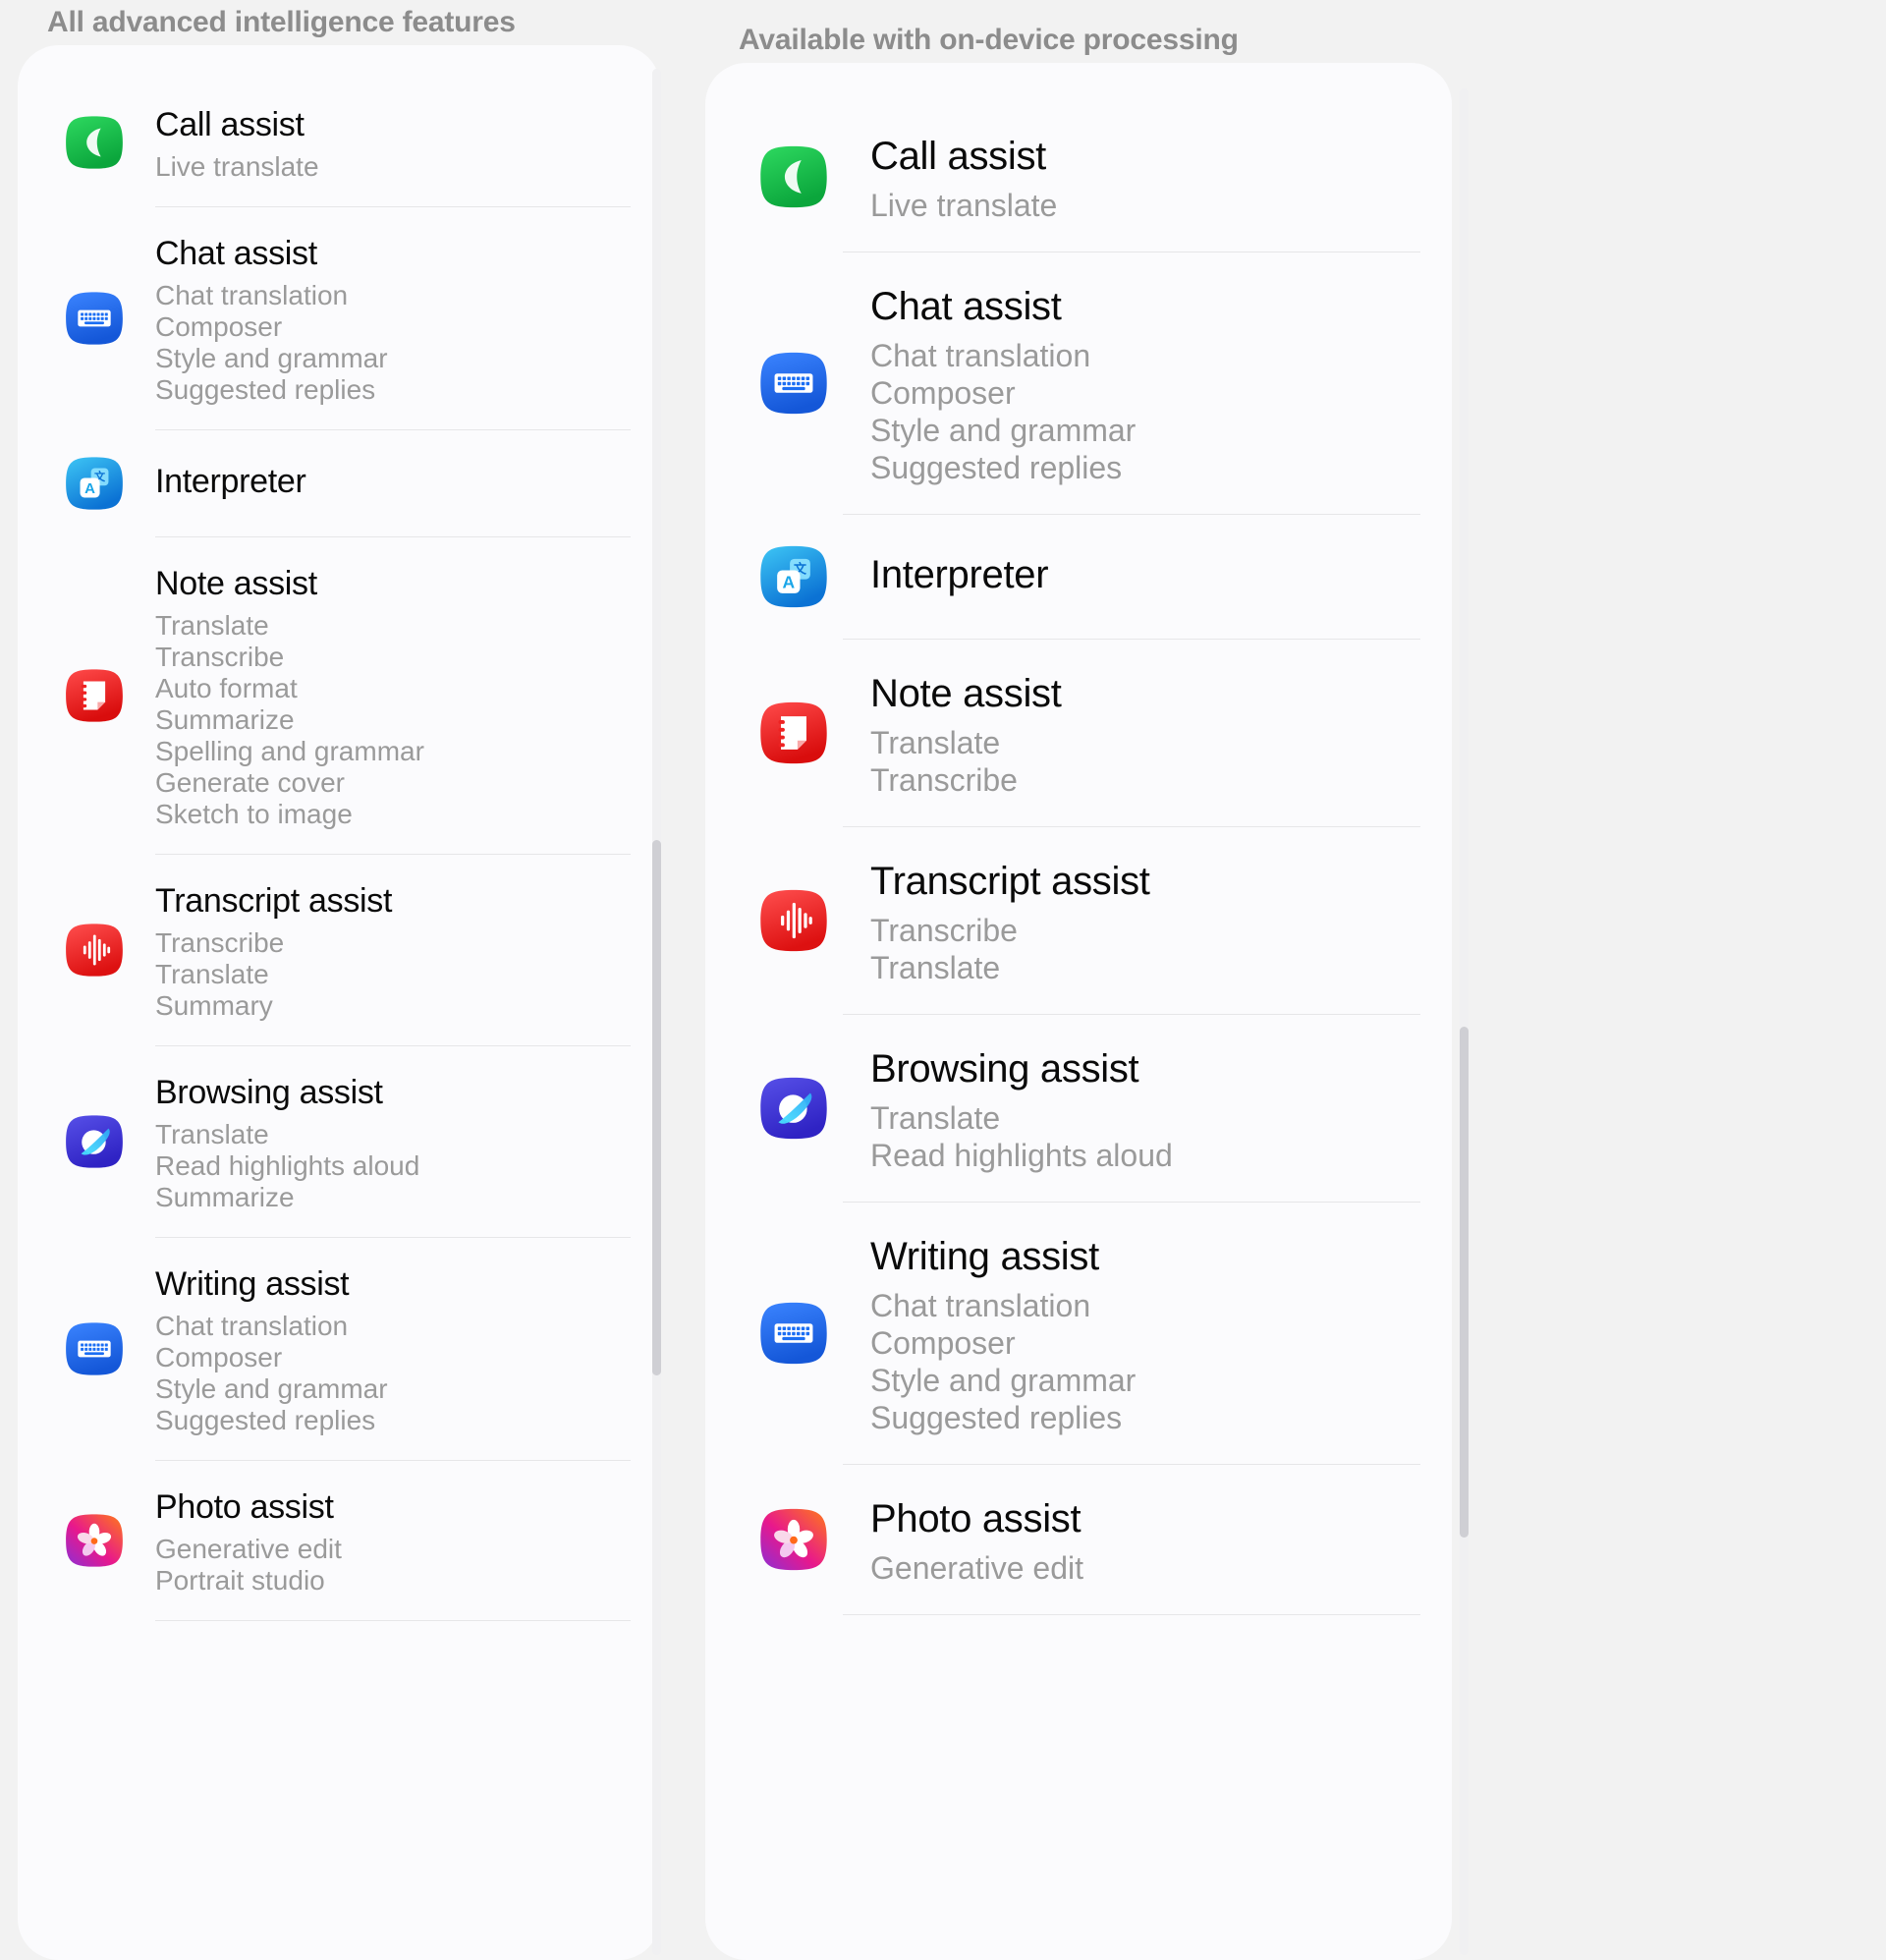 Image resolution: width=1886 pixels, height=1960 pixels. I want to click on feature-text-cell: Interpreter, so click(1147, 576).